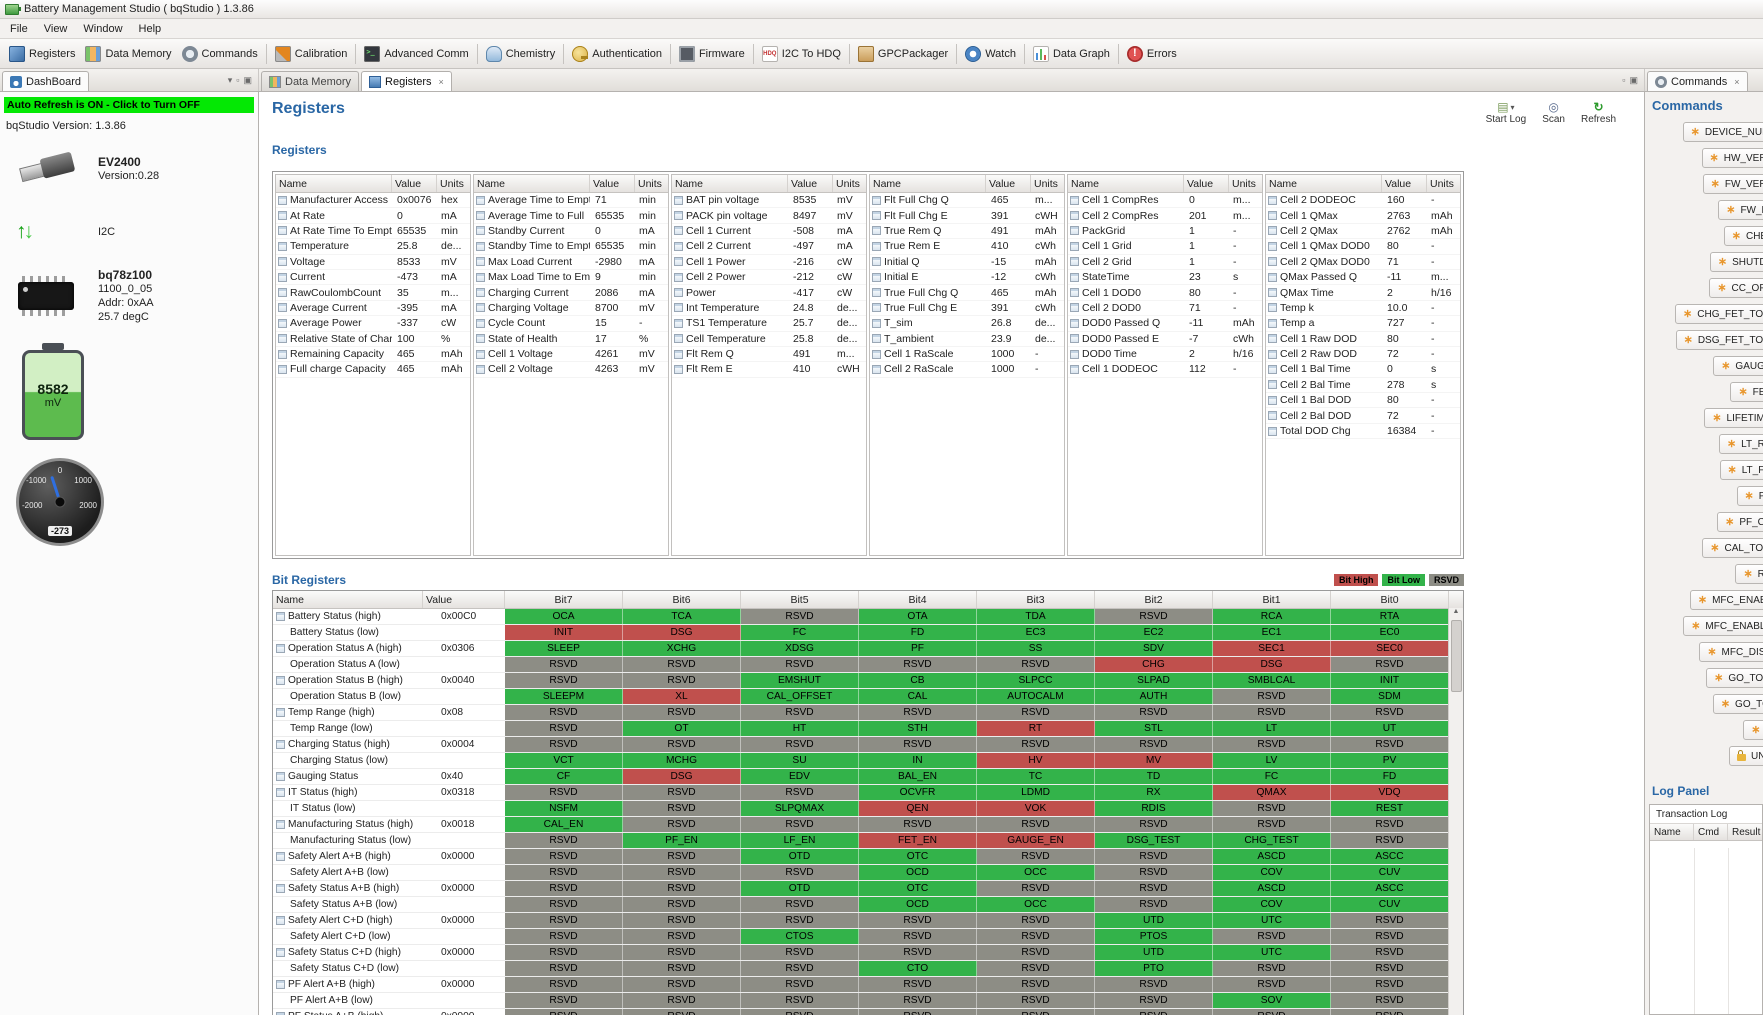 The image size is (1763, 1015). What do you see at coordinates (1363, 247) in the screenshot?
I see `register-row: Cell 1 QMax DOD0 80 -` at bounding box center [1363, 247].